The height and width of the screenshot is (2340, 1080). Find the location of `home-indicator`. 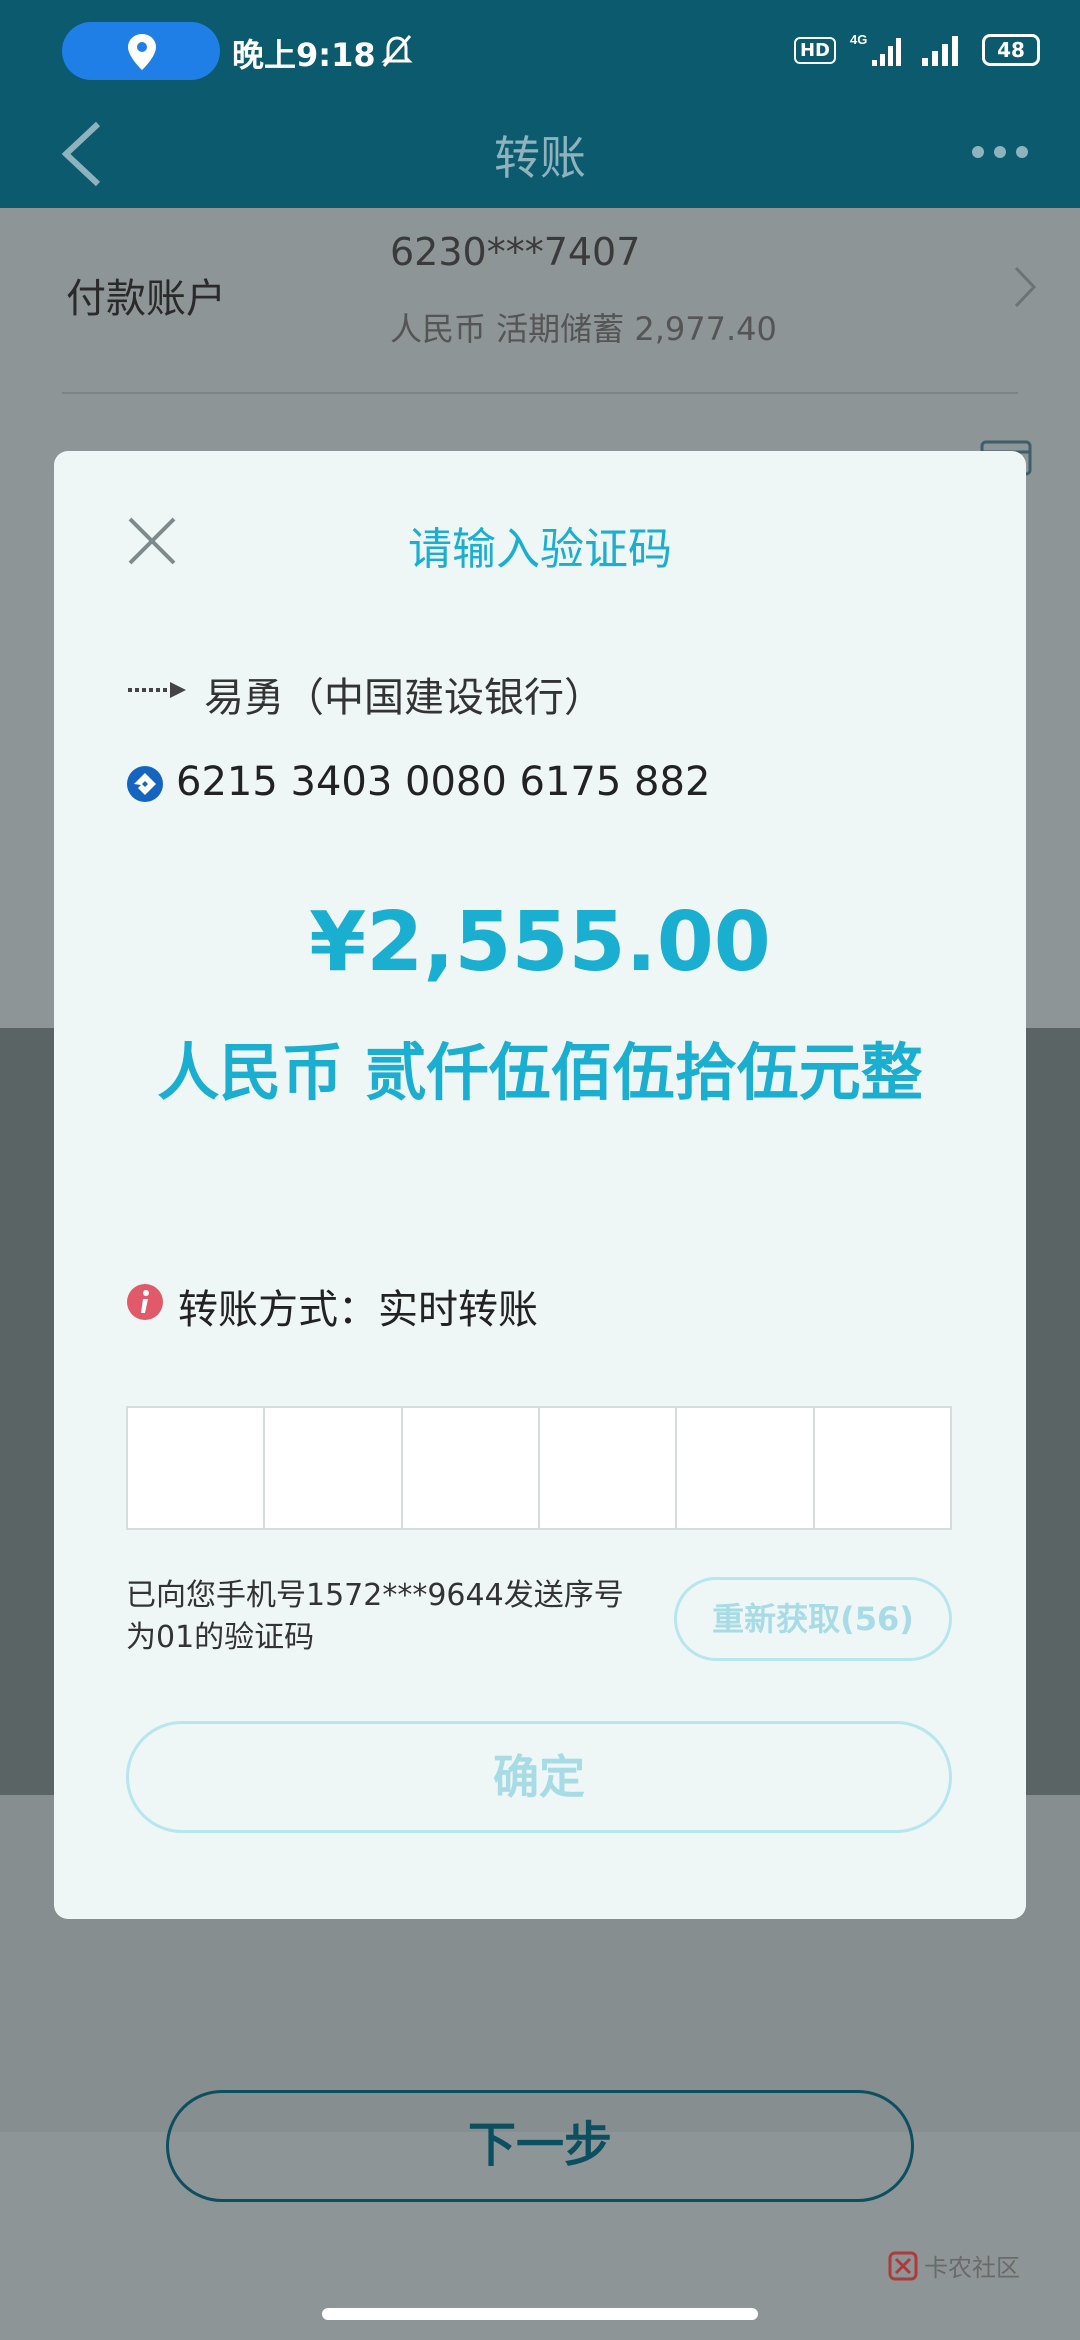

home-indicator is located at coordinates (540, 2314).